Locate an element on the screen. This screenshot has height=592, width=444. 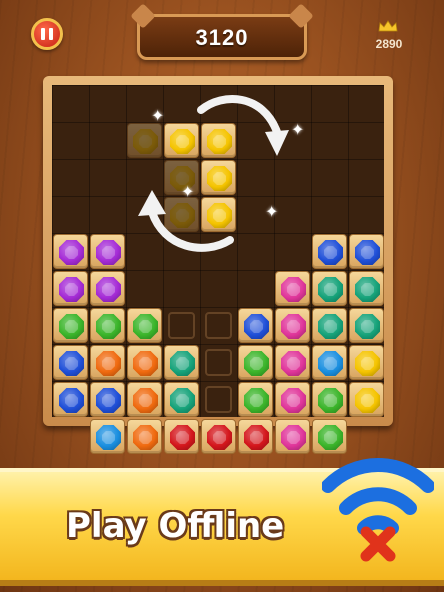
current-score: 3120 is located at coordinates (222, 37).